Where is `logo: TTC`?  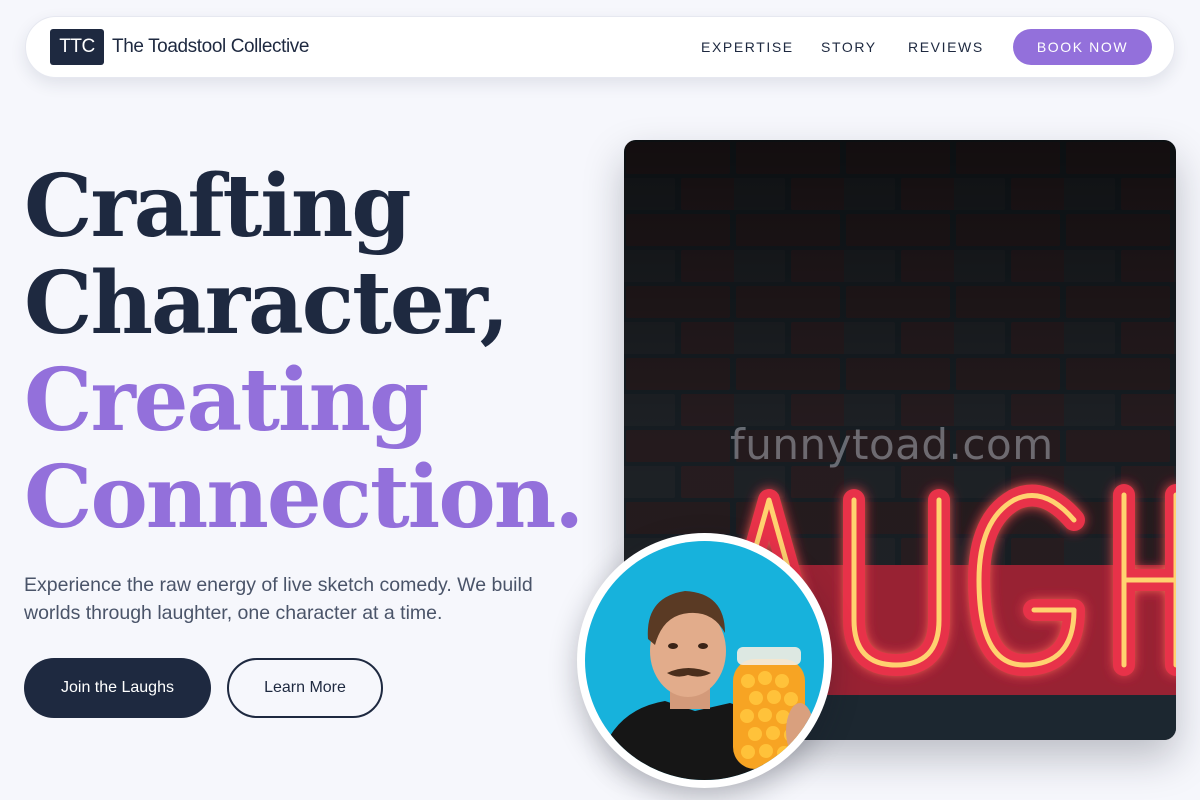
logo: TTC is located at coordinates (77, 47).